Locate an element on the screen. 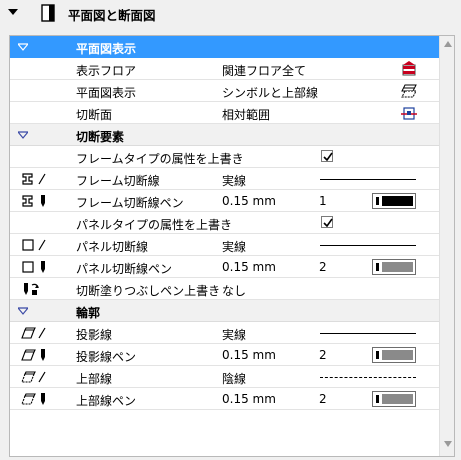 The width and height of the screenshot is (461, 460). row-floor-plan-display: 平面図表示 シンボルと上部線 is located at coordinates (224, 91).